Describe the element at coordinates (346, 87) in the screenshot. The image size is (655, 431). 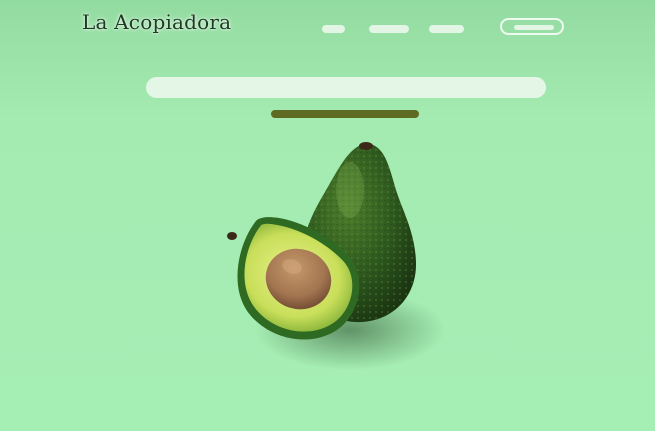
I see `search-input` at that location.